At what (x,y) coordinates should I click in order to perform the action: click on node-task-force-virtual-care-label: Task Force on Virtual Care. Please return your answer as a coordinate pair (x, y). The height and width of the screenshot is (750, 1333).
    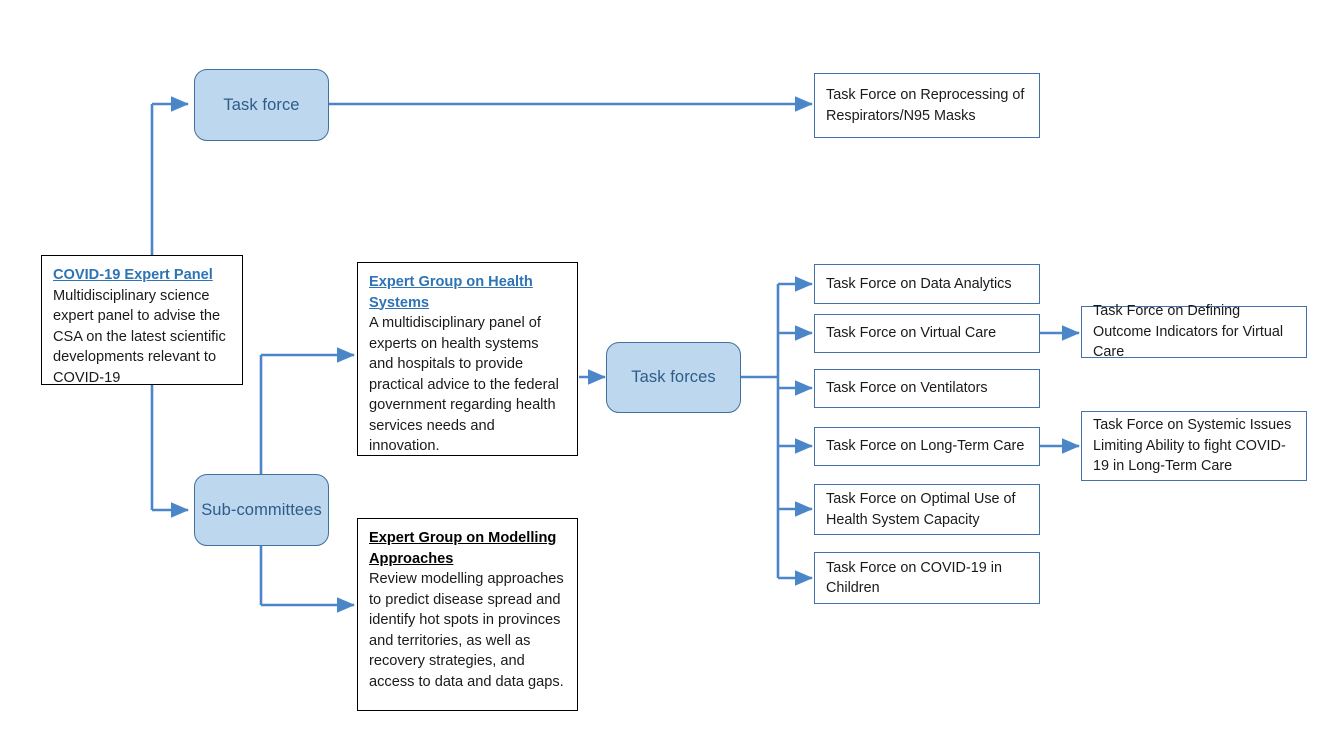
    Looking at the image, I should click on (911, 333).